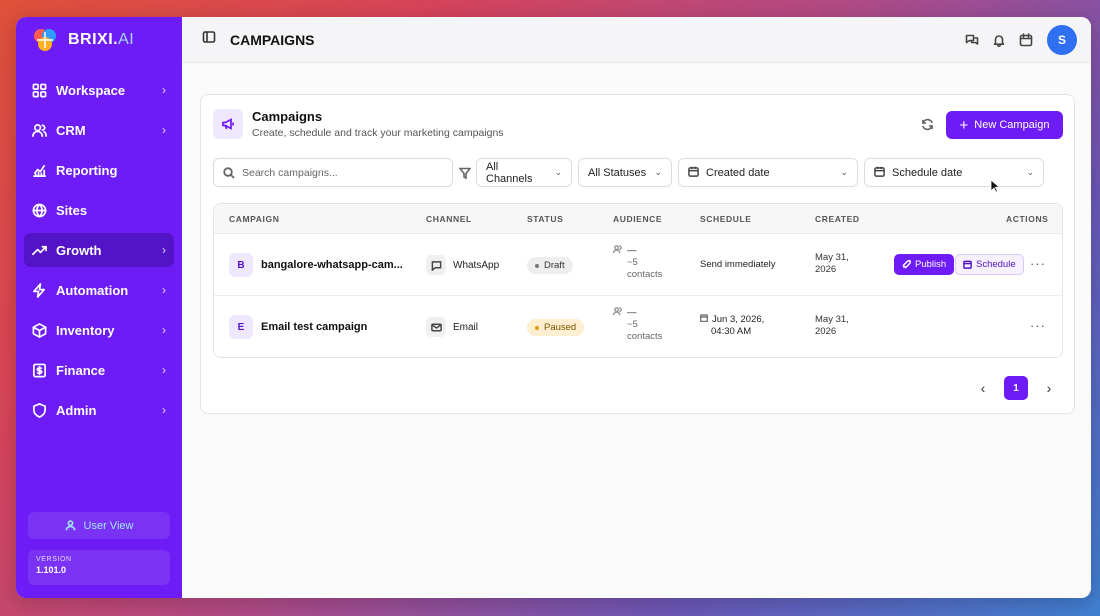 This screenshot has width=1100, height=616. I want to click on status-badge: Paused, so click(556, 327).